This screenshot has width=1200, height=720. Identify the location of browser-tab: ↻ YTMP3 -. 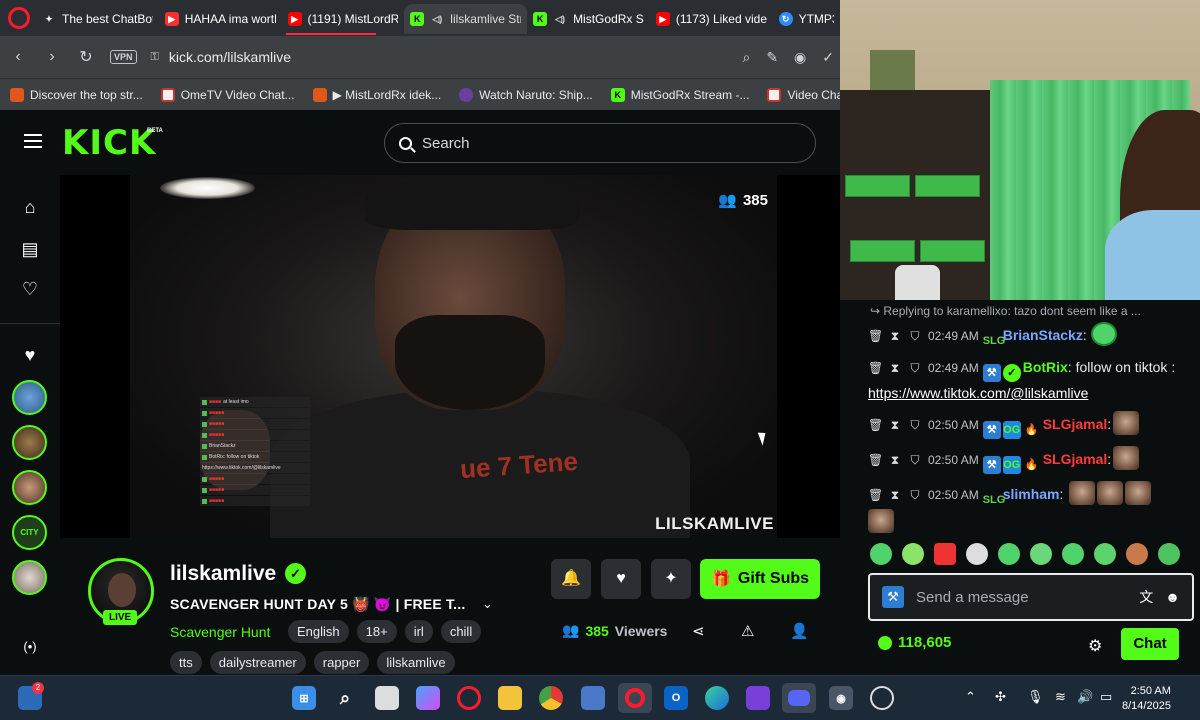
(806, 19).